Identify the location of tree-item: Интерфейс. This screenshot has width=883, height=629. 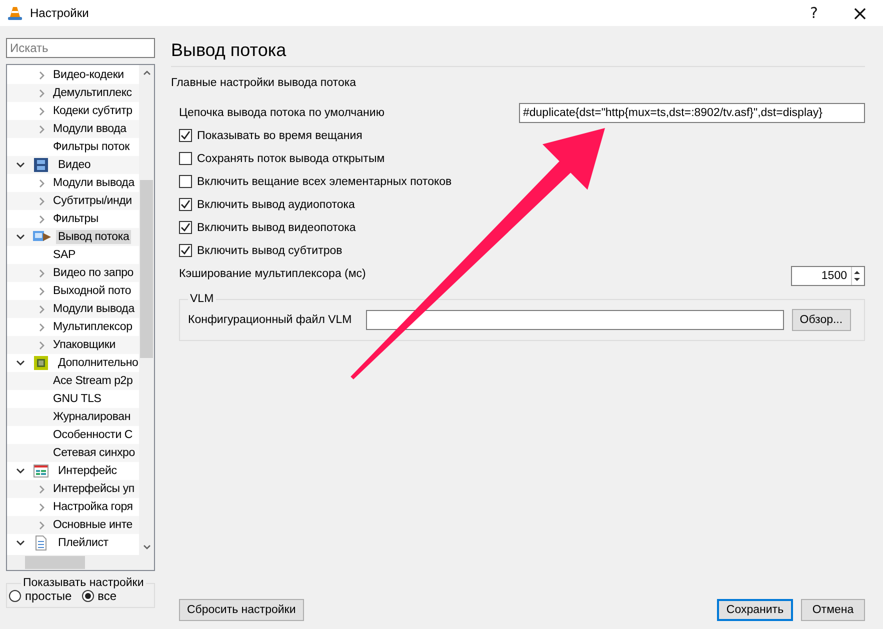
(87, 471).